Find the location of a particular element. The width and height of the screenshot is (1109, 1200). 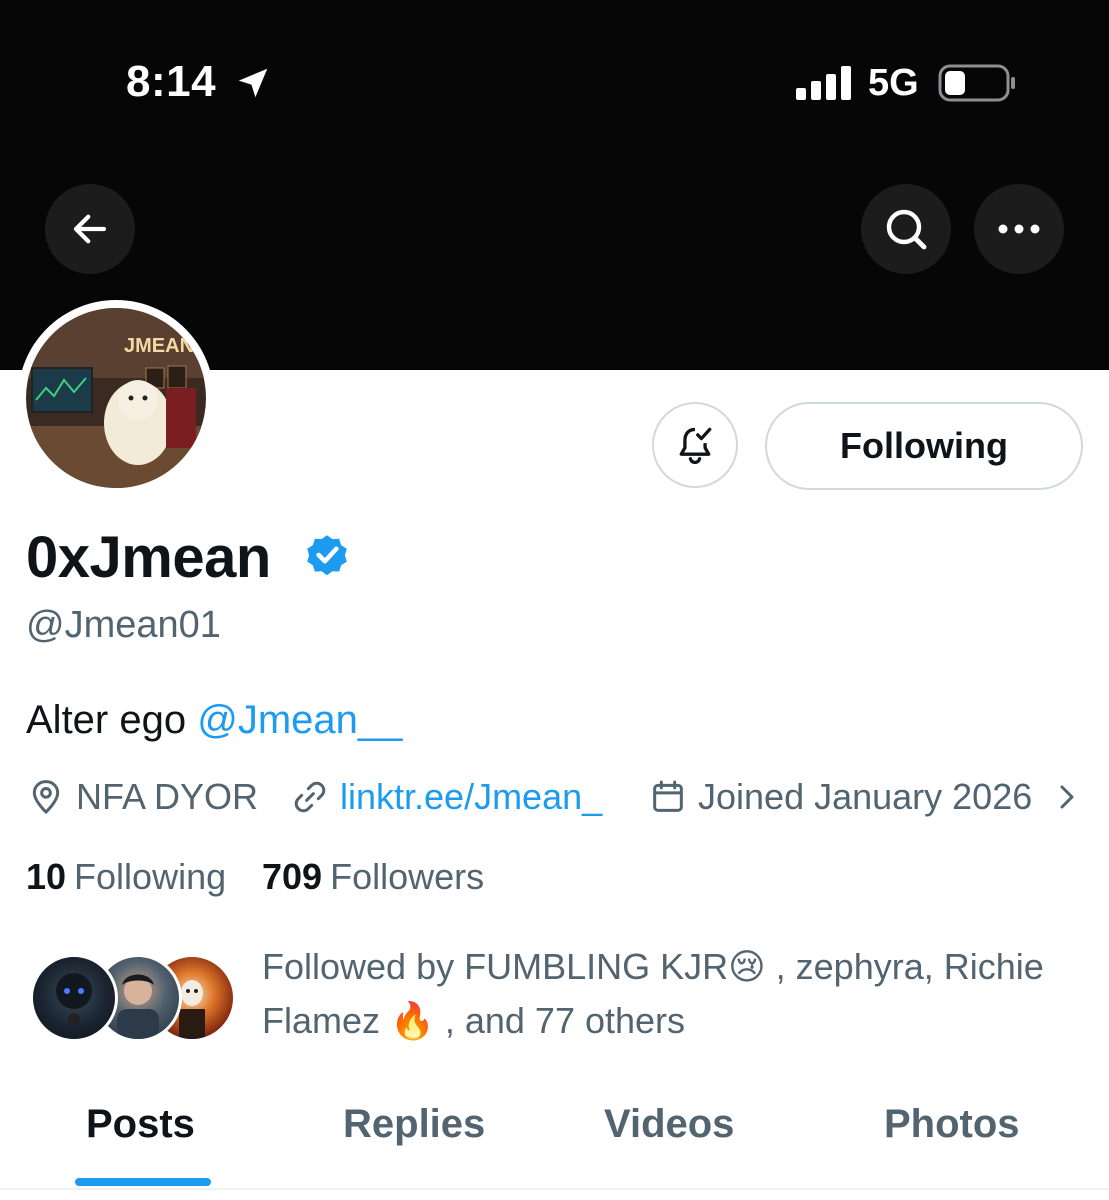

avatar-image: JMEAN is located at coordinates (116, 398).